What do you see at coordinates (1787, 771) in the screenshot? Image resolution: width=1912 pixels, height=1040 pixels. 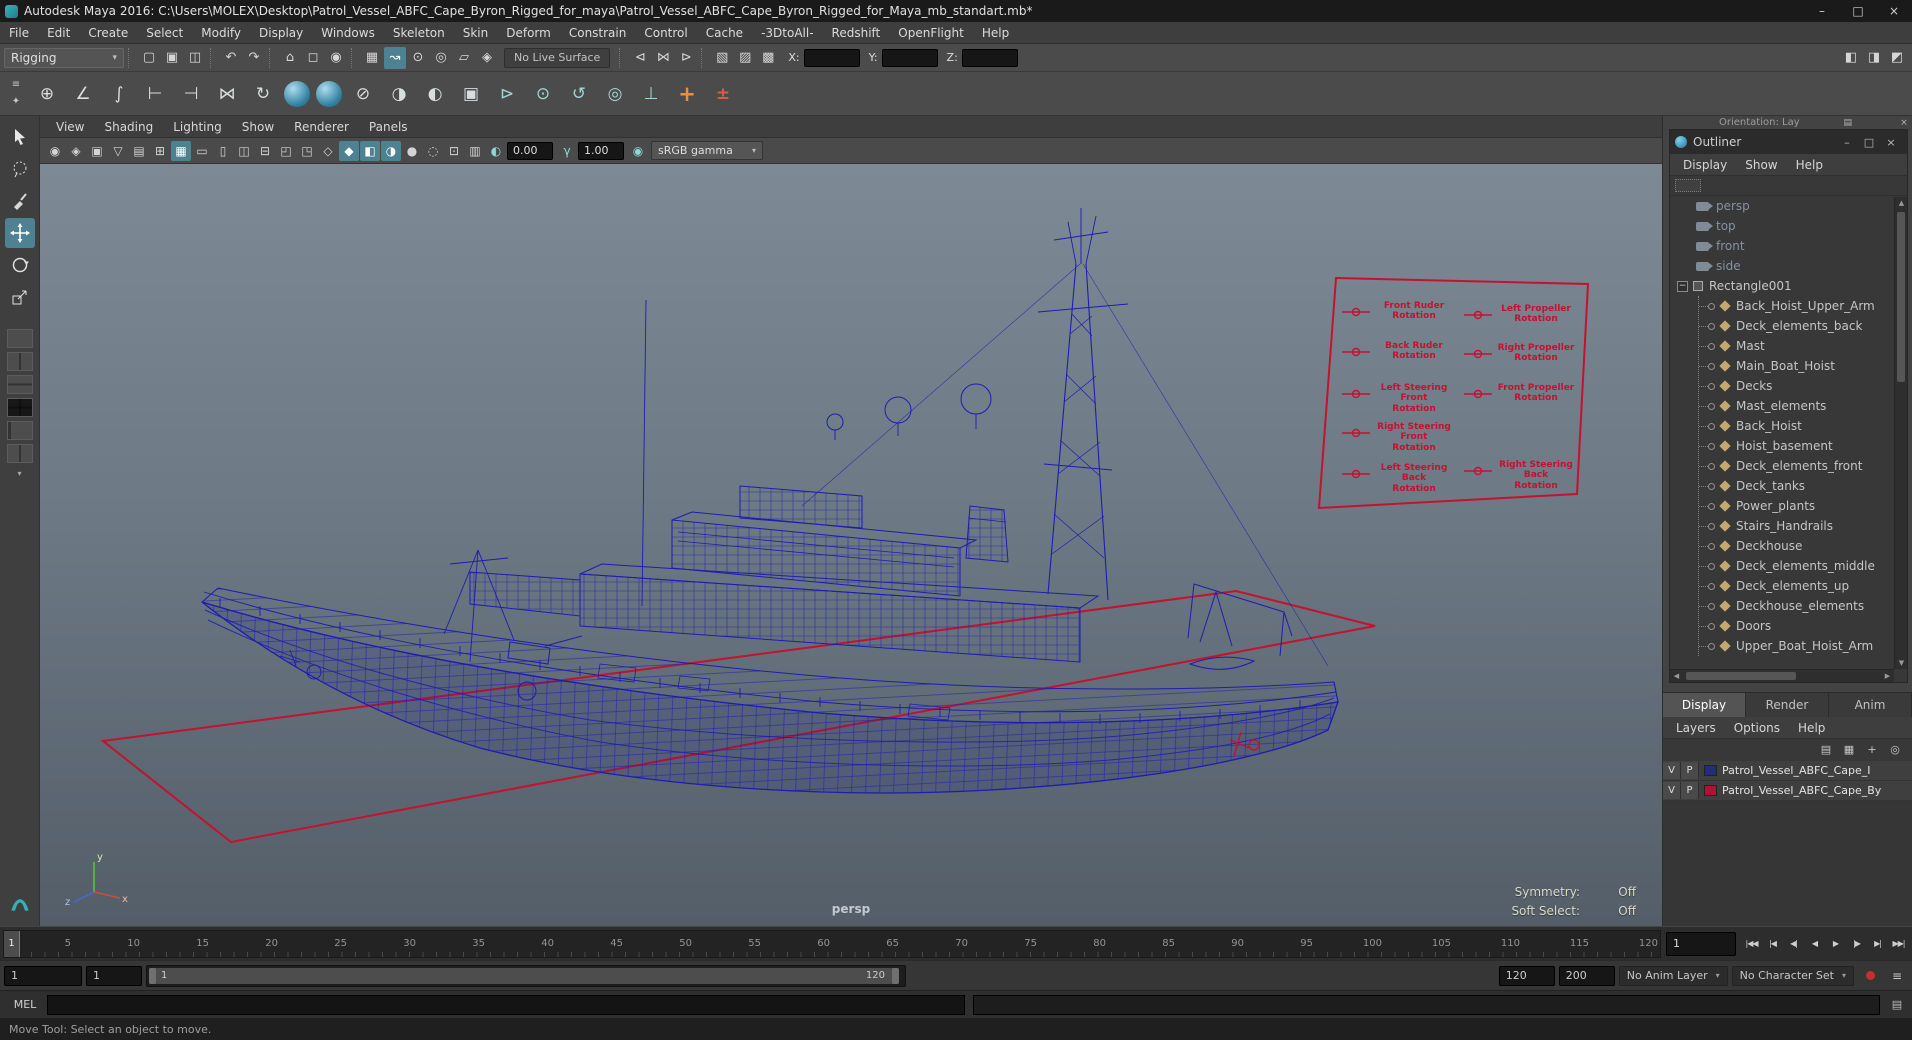 I see `display-layer-row: V P Patrol_Vessel_ABFC_Cape_I` at bounding box center [1787, 771].